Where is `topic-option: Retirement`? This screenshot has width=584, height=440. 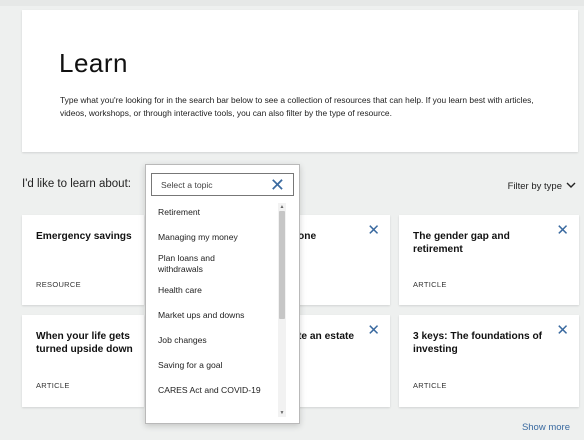
topic-option: Retirement is located at coordinates (218, 212).